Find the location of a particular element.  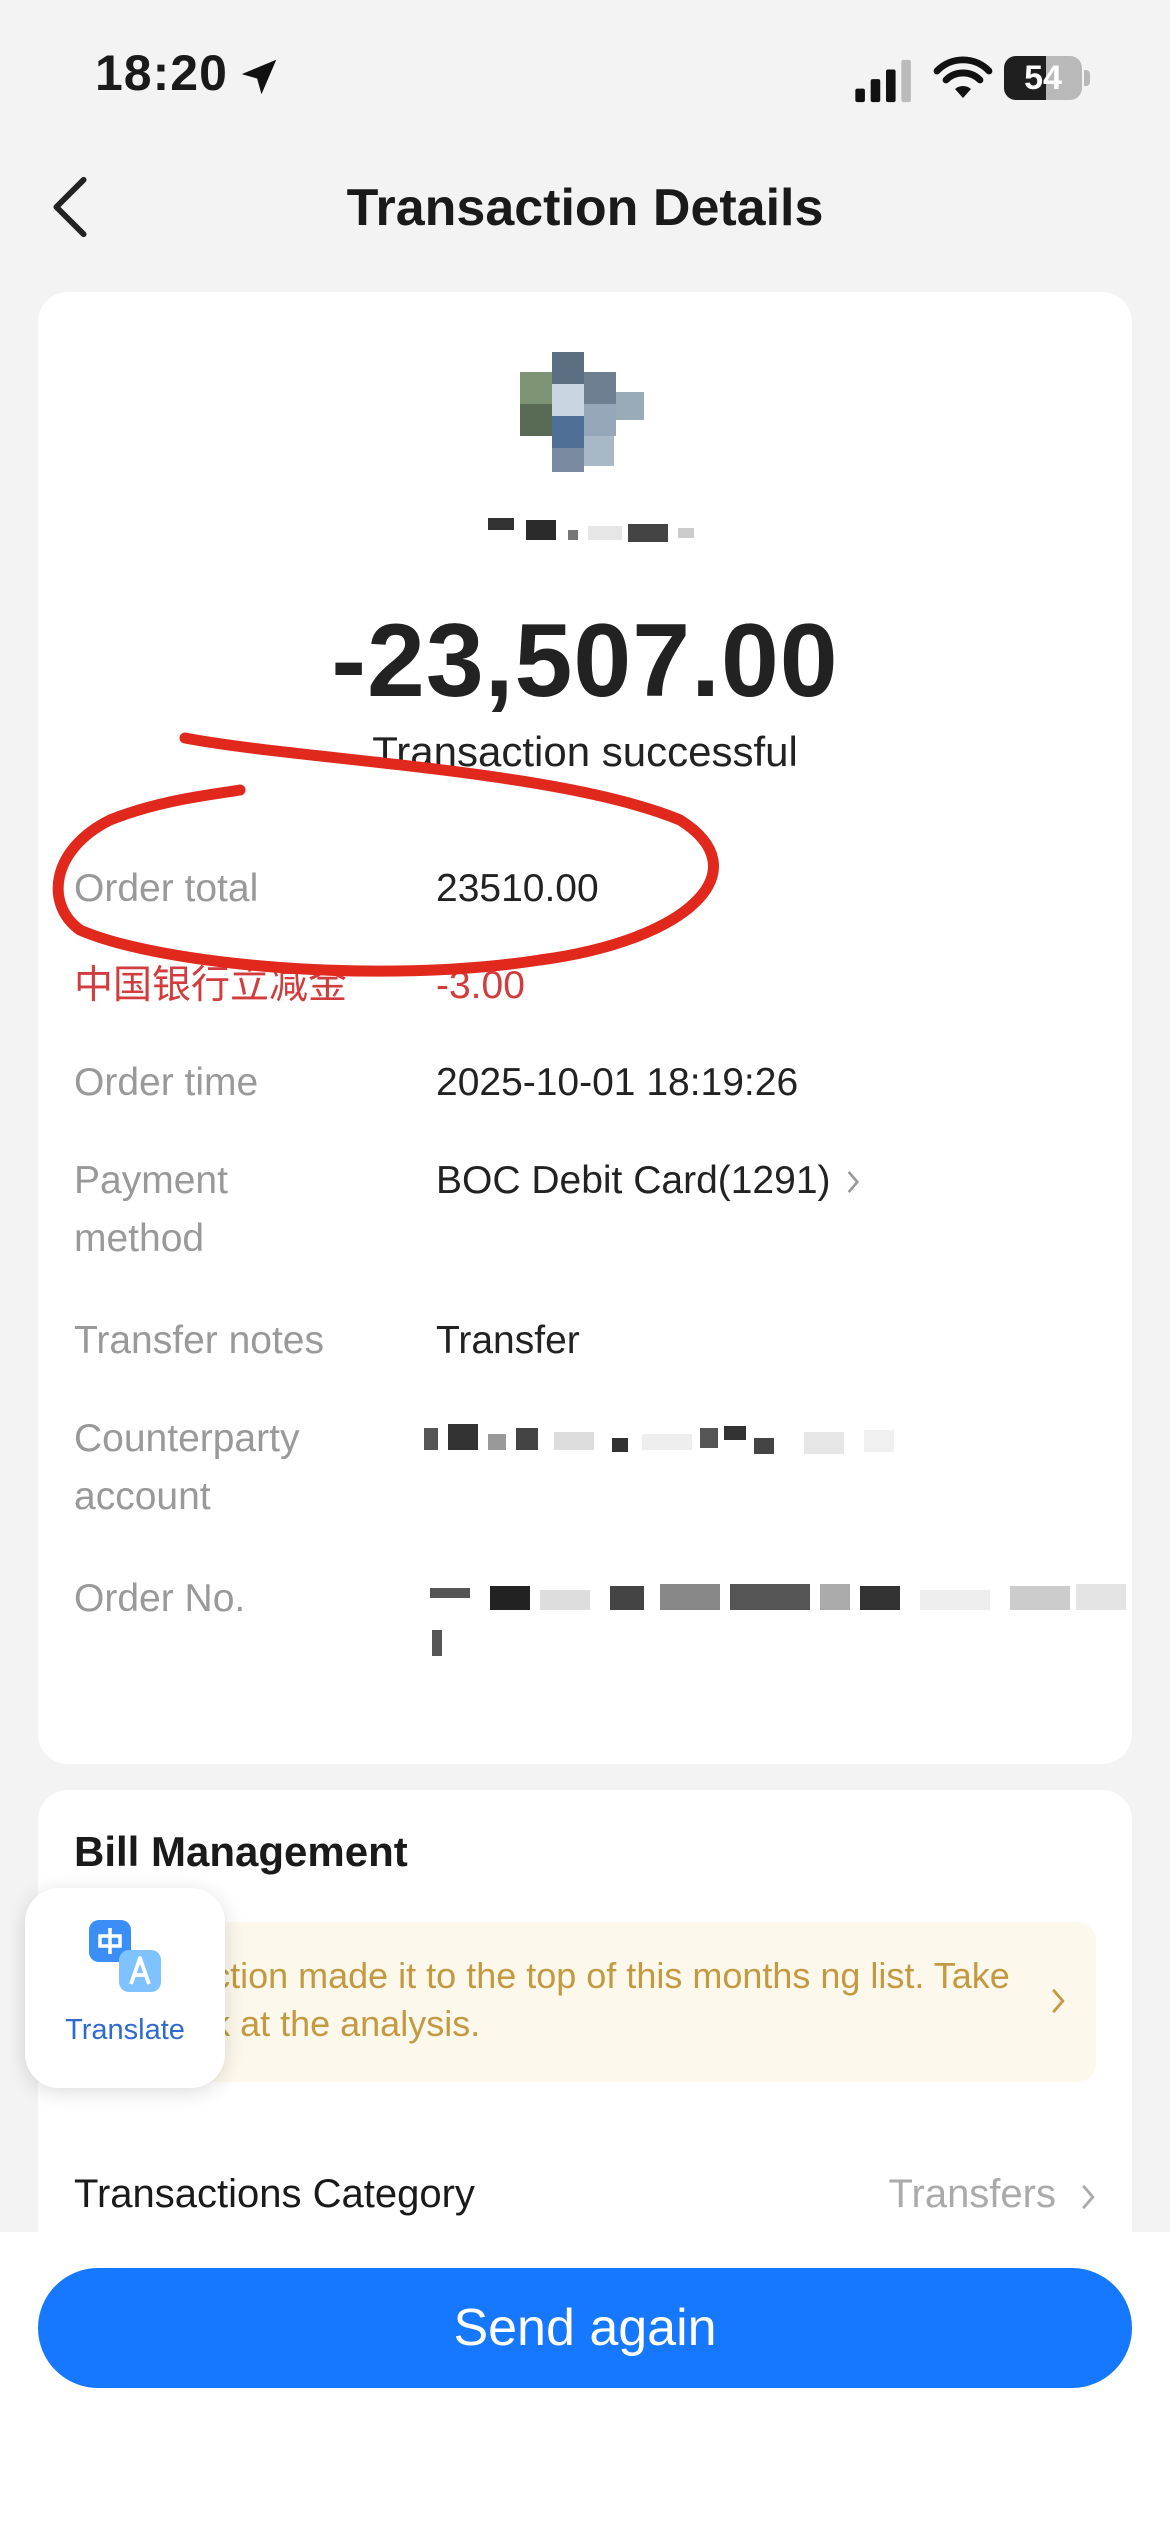

counterparty-redacted is located at coordinates (659, 1439).